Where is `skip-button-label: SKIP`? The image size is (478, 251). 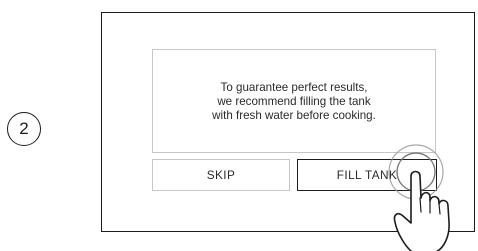 skip-button-label: SKIP is located at coordinates (221, 175).